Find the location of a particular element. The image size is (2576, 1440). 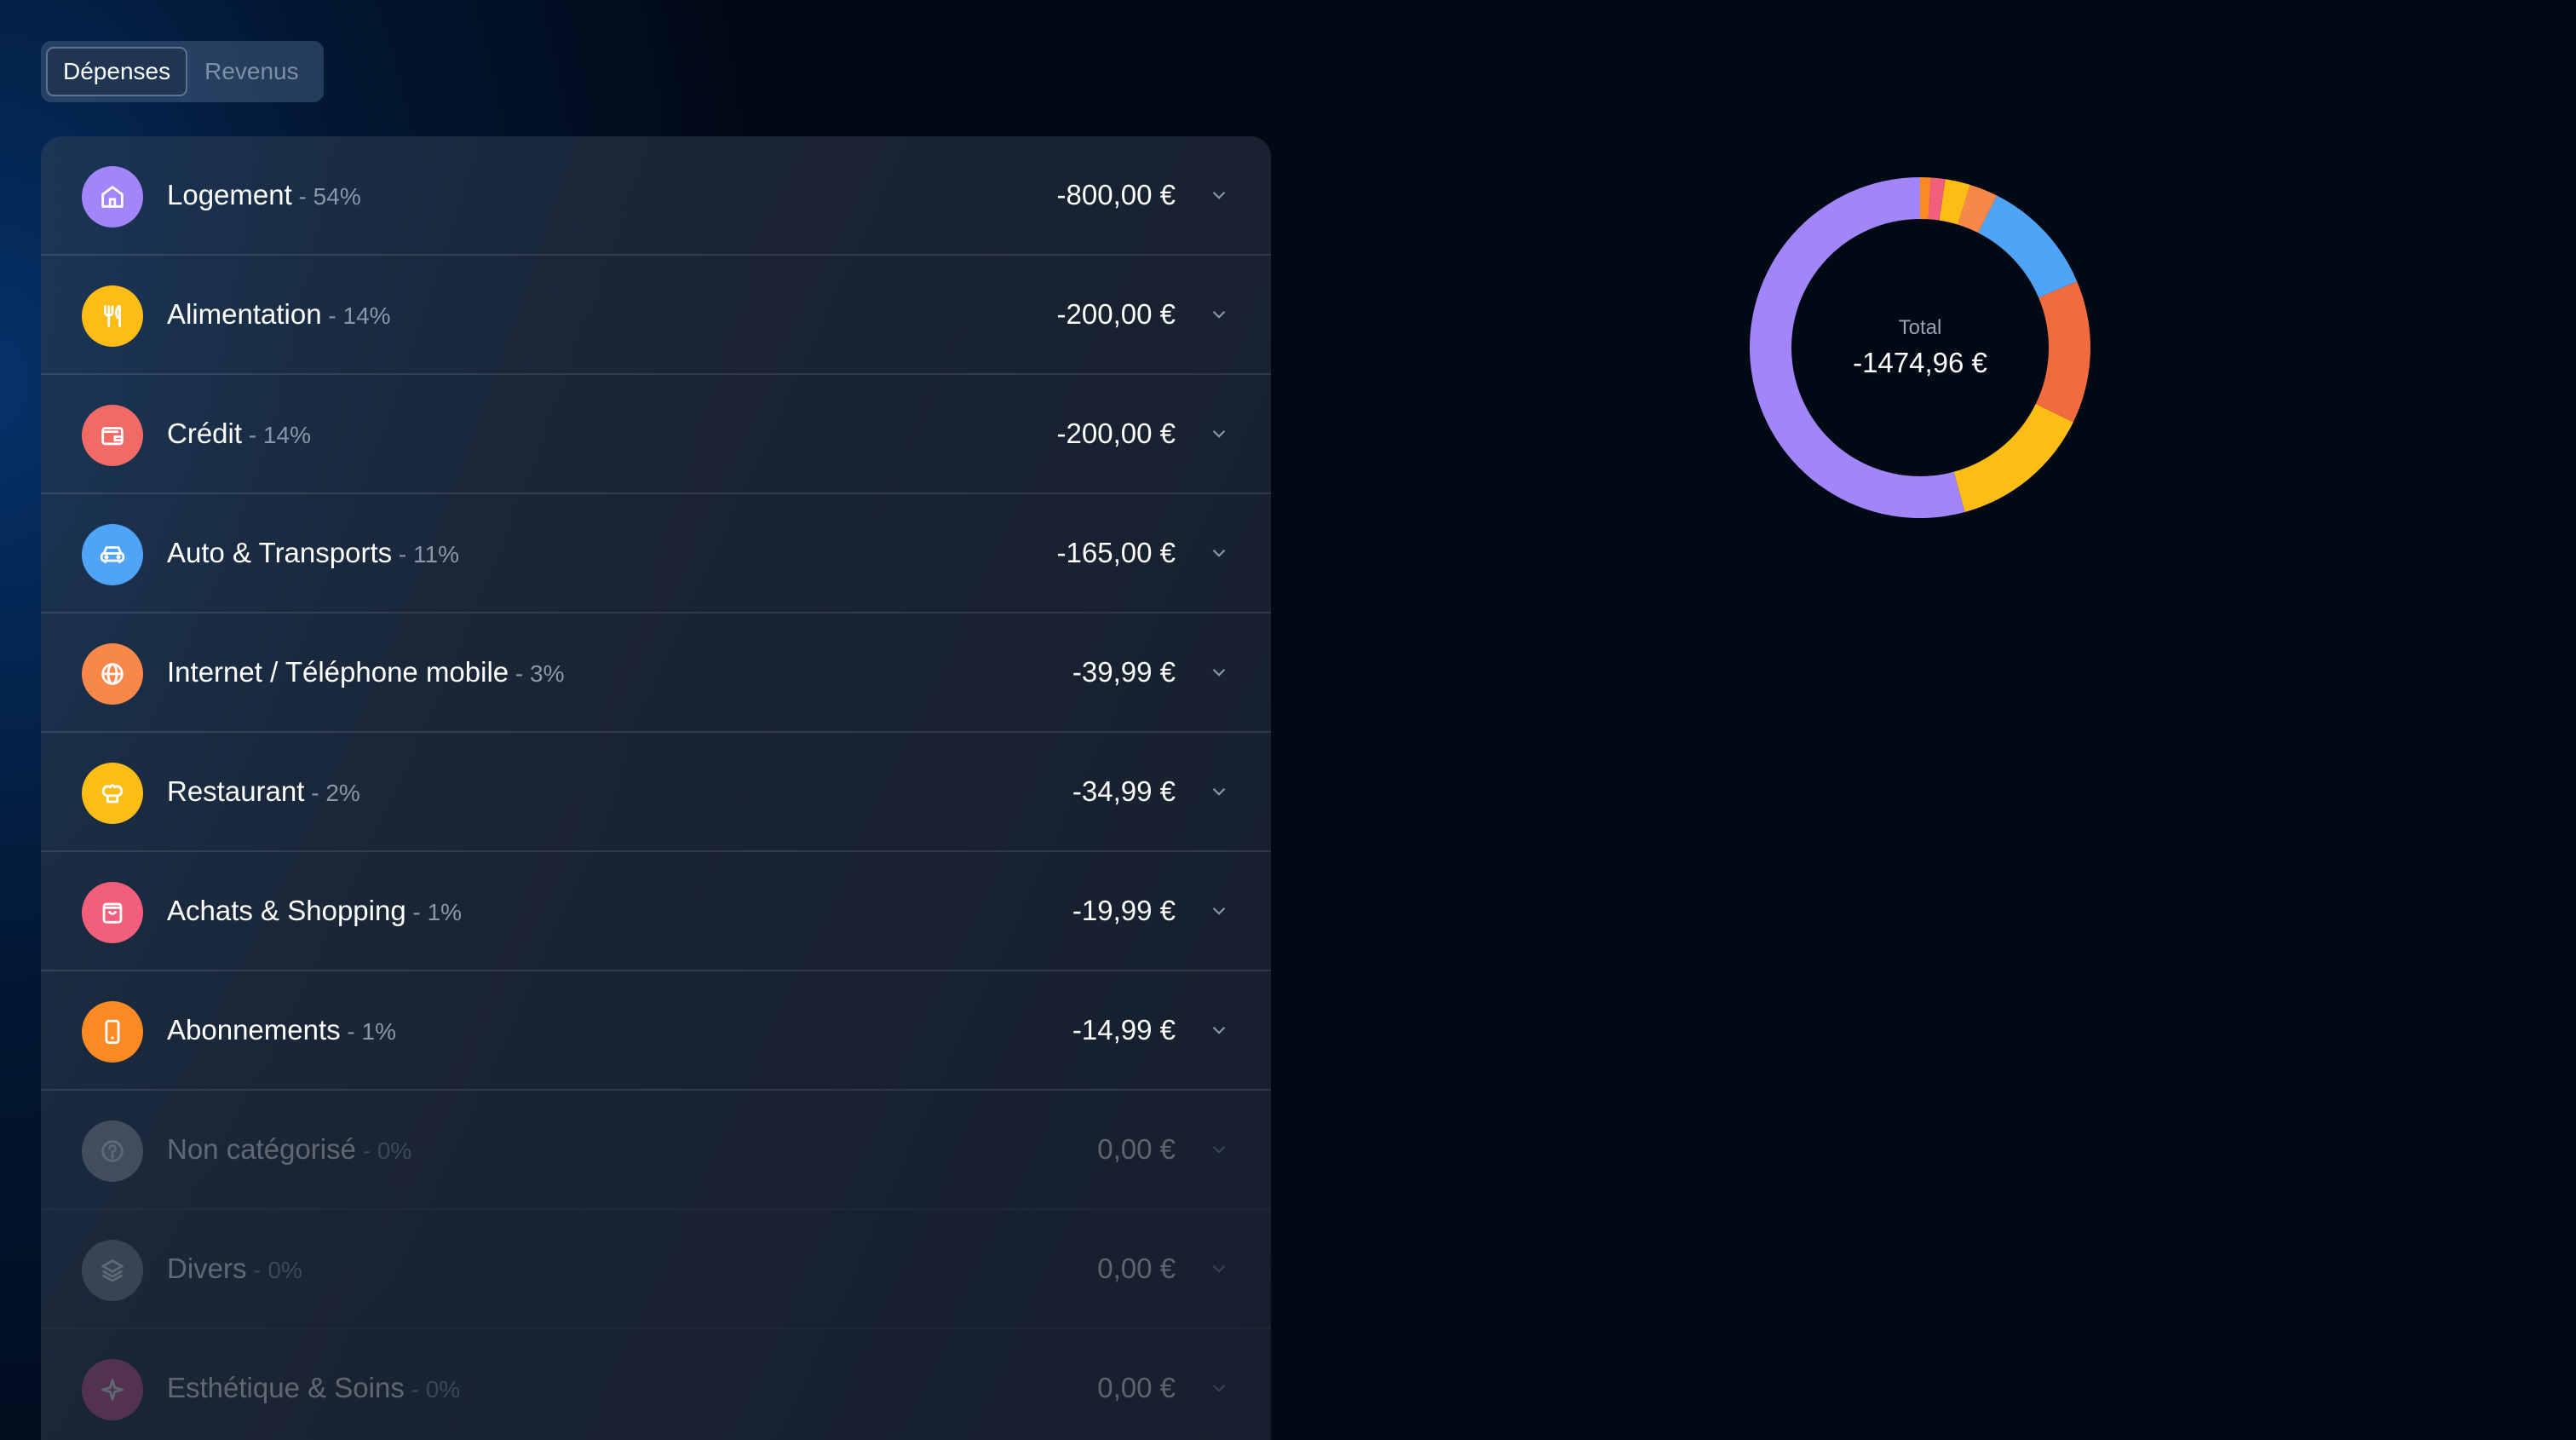

category-name: Restaurant is located at coordinates (236, 791).